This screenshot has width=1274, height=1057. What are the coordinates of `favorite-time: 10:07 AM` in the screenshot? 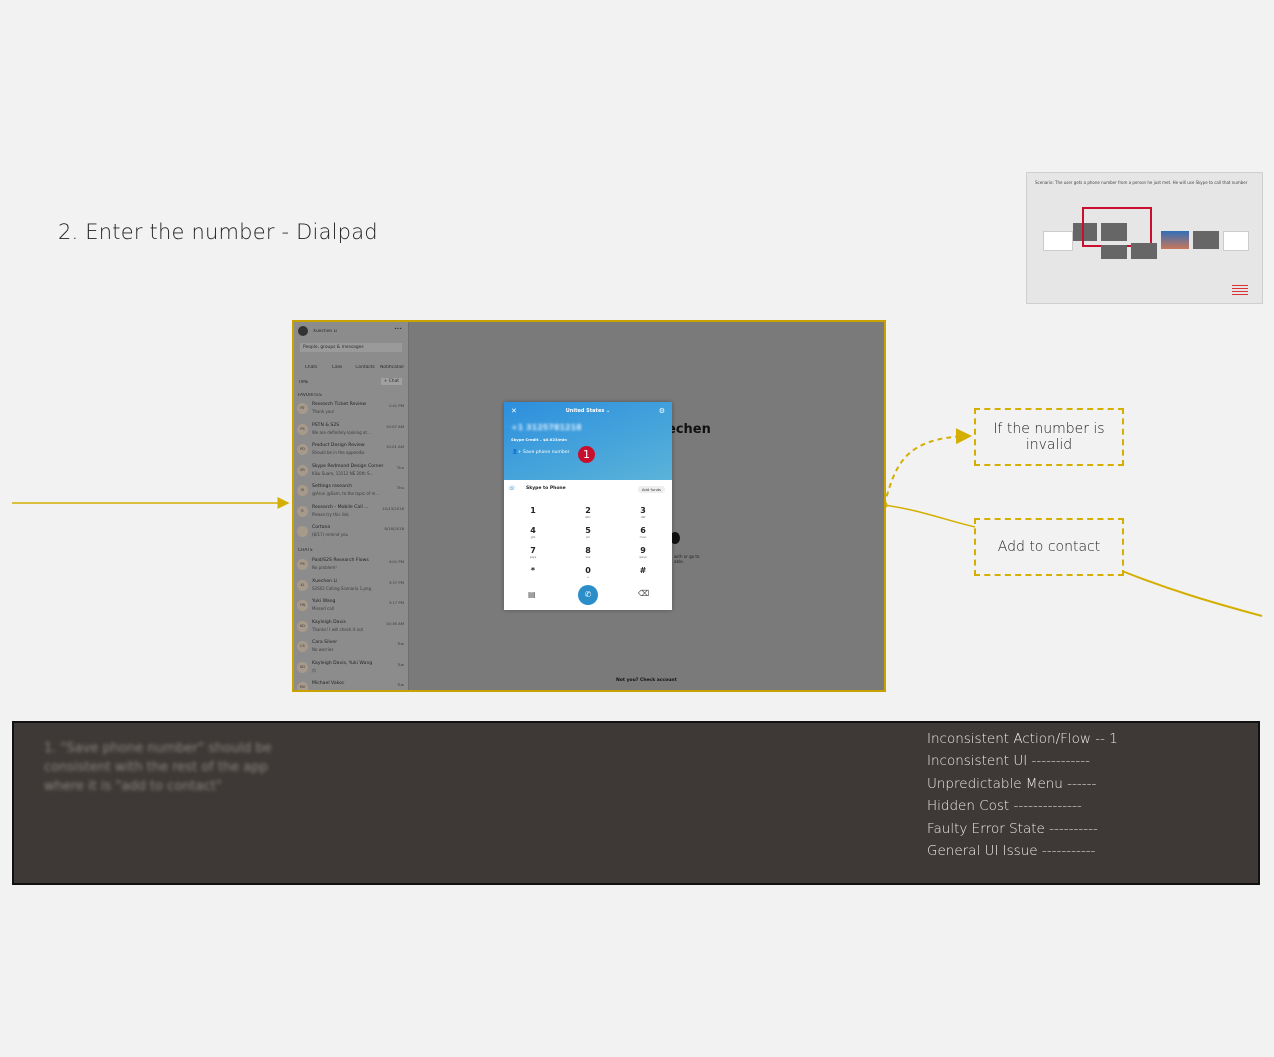 It's located at (394, 426).